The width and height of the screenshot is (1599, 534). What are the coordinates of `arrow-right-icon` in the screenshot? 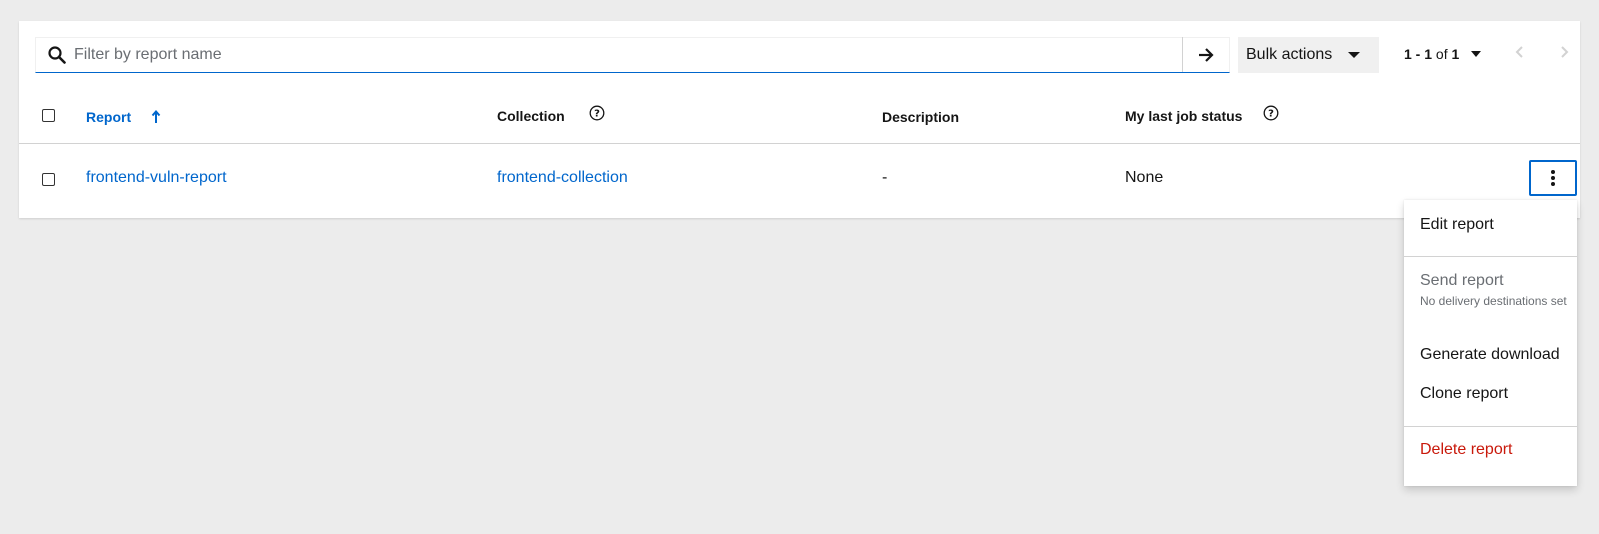 It's located at (1206, 54).